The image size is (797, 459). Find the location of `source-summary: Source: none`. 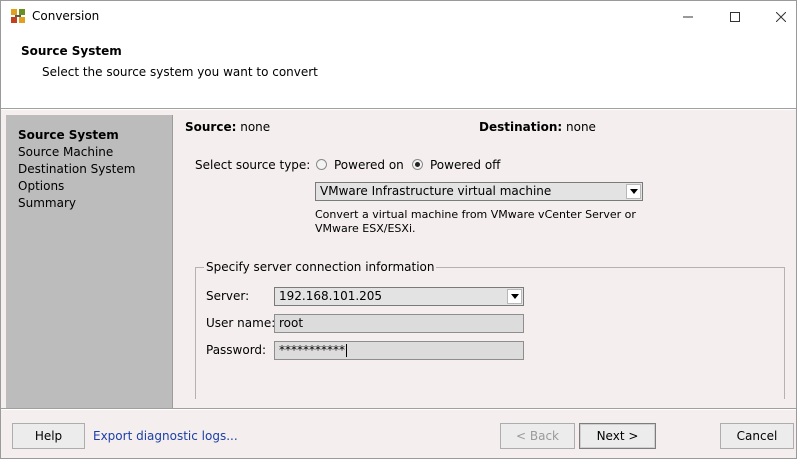

source-summary: Source: none is located at coordinates (227, 127).